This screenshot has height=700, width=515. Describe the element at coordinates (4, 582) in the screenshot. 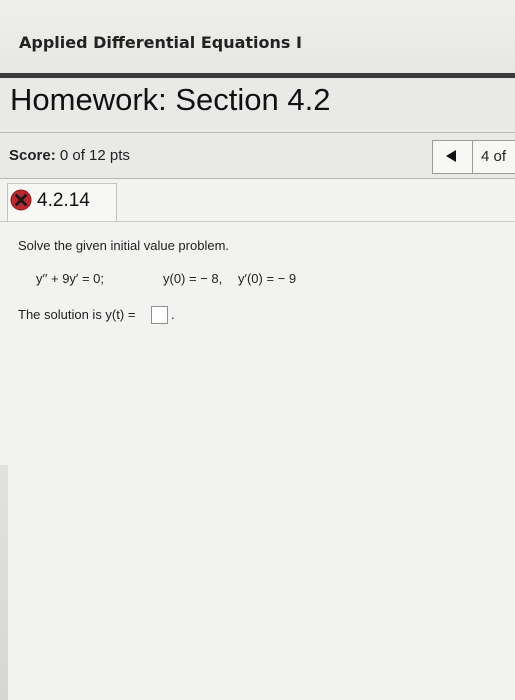

I see `left-margin-strip` at that location.